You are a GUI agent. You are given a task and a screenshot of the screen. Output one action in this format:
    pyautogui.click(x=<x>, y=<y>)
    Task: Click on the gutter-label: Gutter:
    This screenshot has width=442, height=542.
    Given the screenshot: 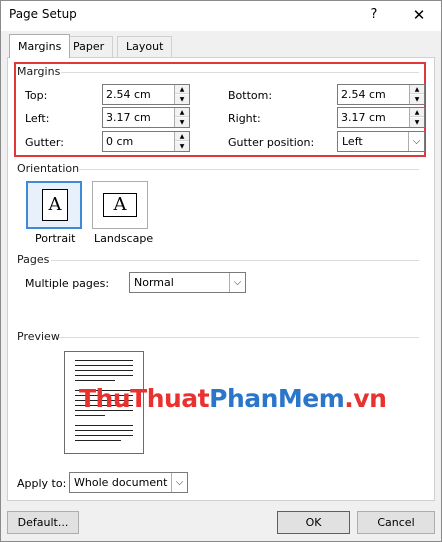 What is the action you would take?
    pyautogui.click(x=44, y=142)
    